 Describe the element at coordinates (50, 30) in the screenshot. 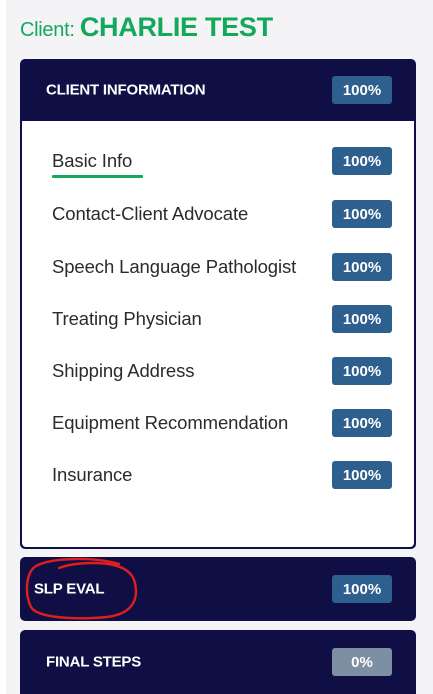

I see `client-label: Client:` at that location.